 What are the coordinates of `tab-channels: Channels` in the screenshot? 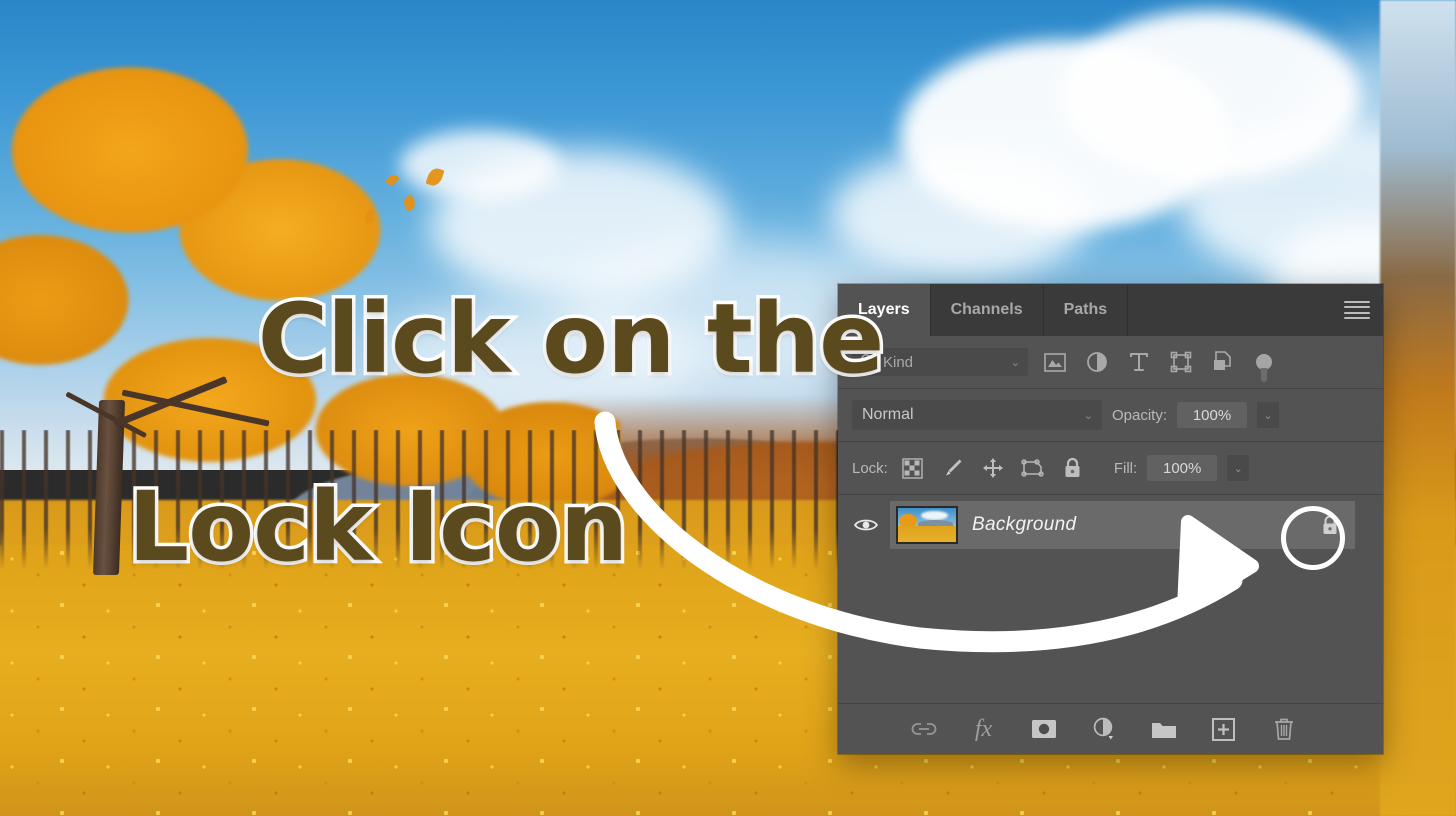 It's located at (987, 310).